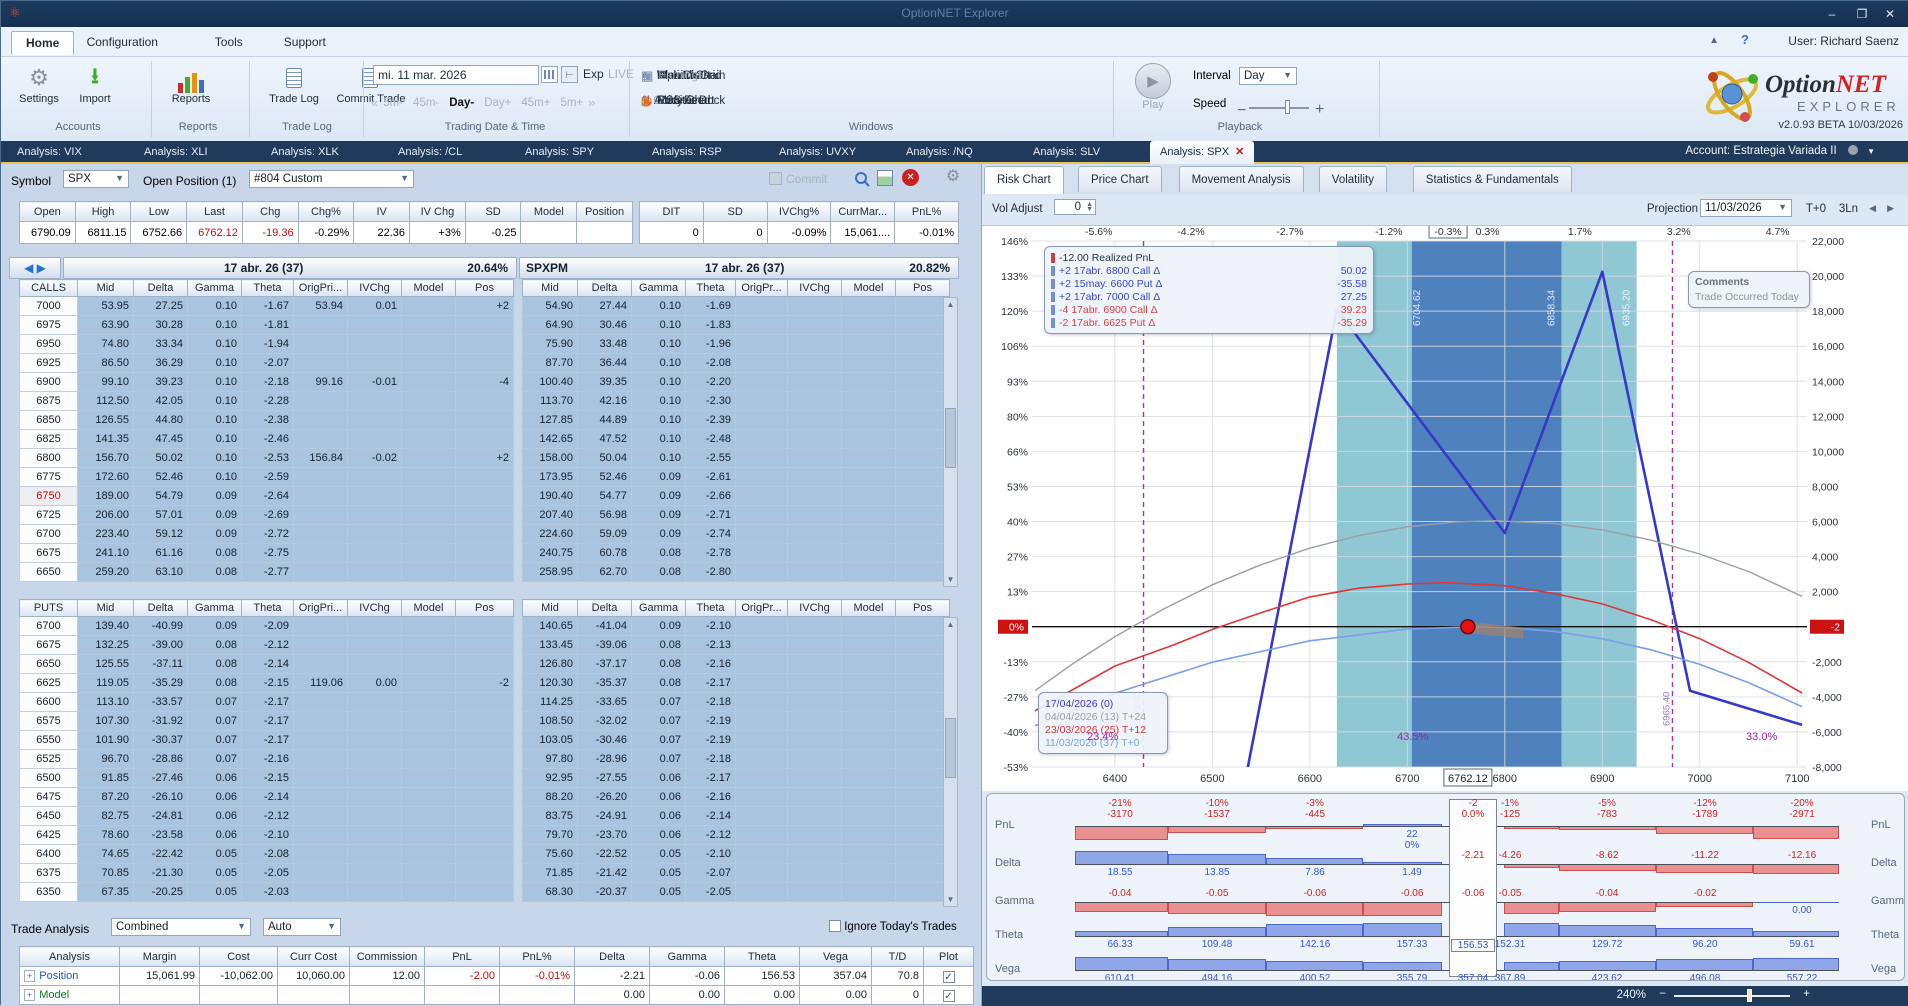  What do you see at coordinates (267, 458) in the screenshot?
I see `cell: -2.53` at bounding box center [267, 458].